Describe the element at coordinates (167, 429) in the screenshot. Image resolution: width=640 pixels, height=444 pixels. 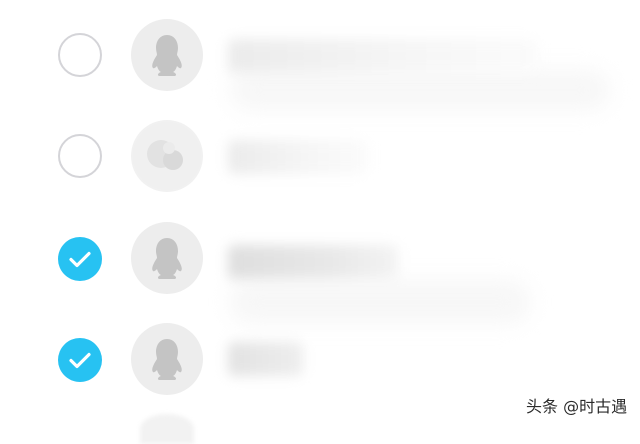
I see `next-avatar-partial` at that location.